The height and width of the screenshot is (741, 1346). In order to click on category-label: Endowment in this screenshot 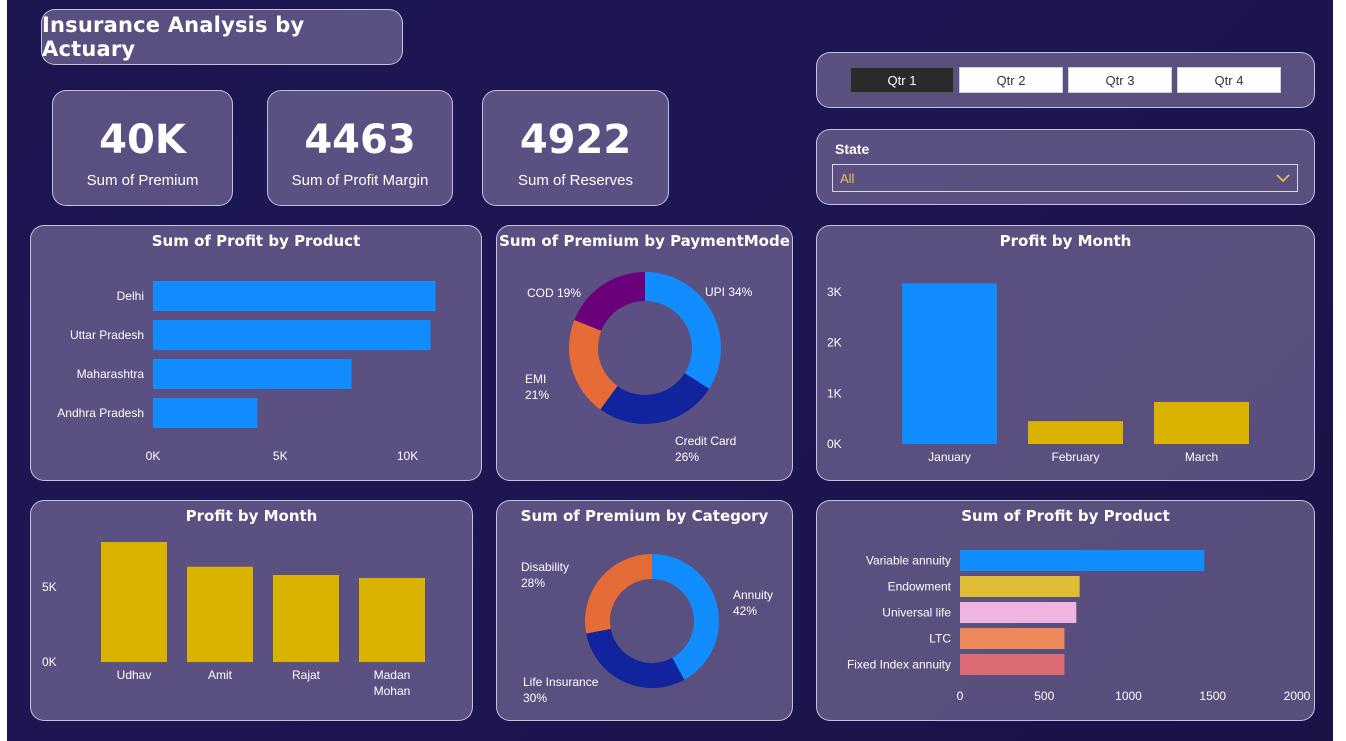, I will do `click(920, 587)`.